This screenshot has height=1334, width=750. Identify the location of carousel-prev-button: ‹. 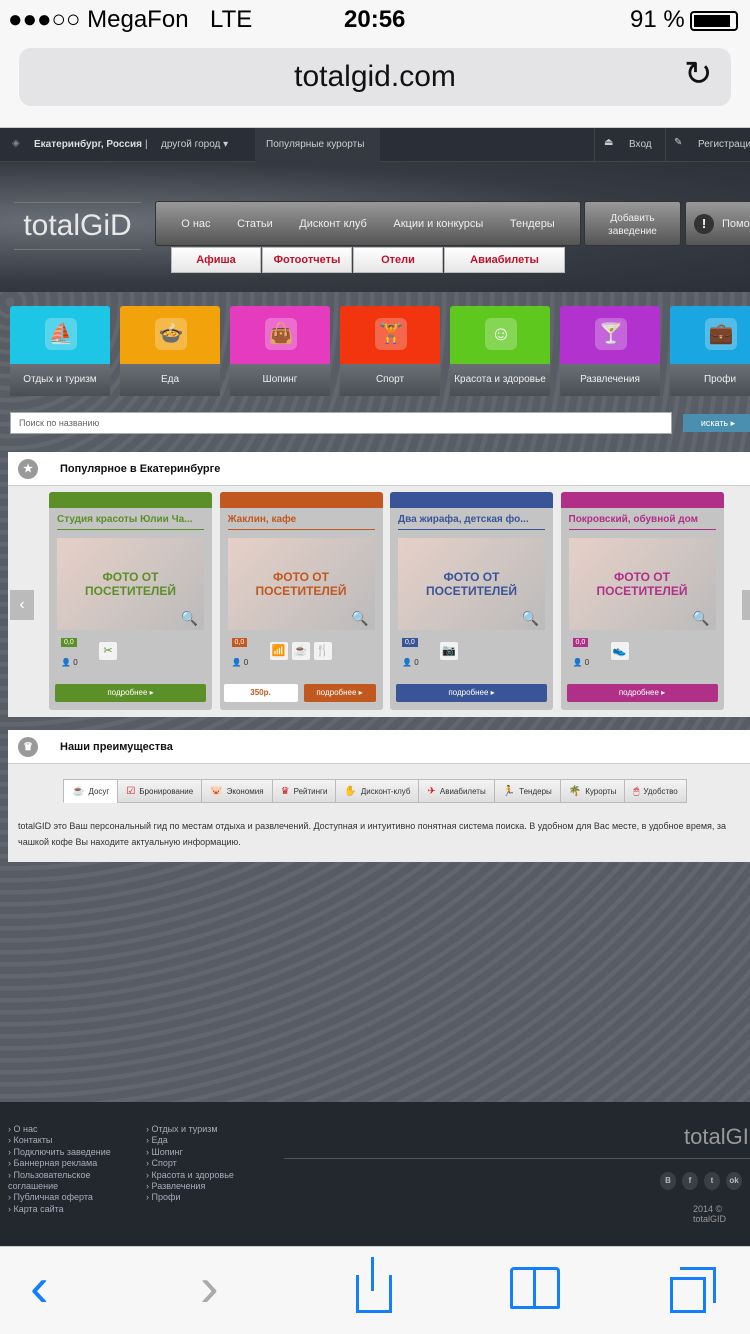
(22, 605).